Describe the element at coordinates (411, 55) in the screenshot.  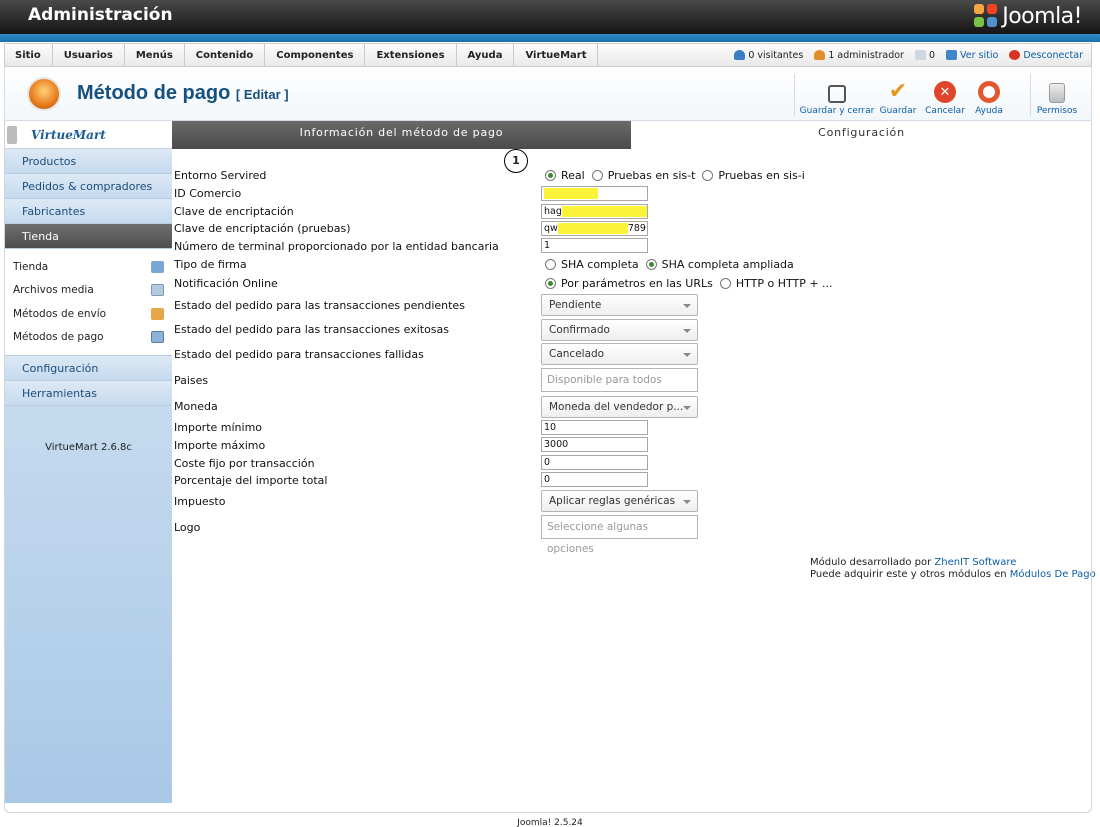
I see `menu-extensiones: Extensiones` at that location.